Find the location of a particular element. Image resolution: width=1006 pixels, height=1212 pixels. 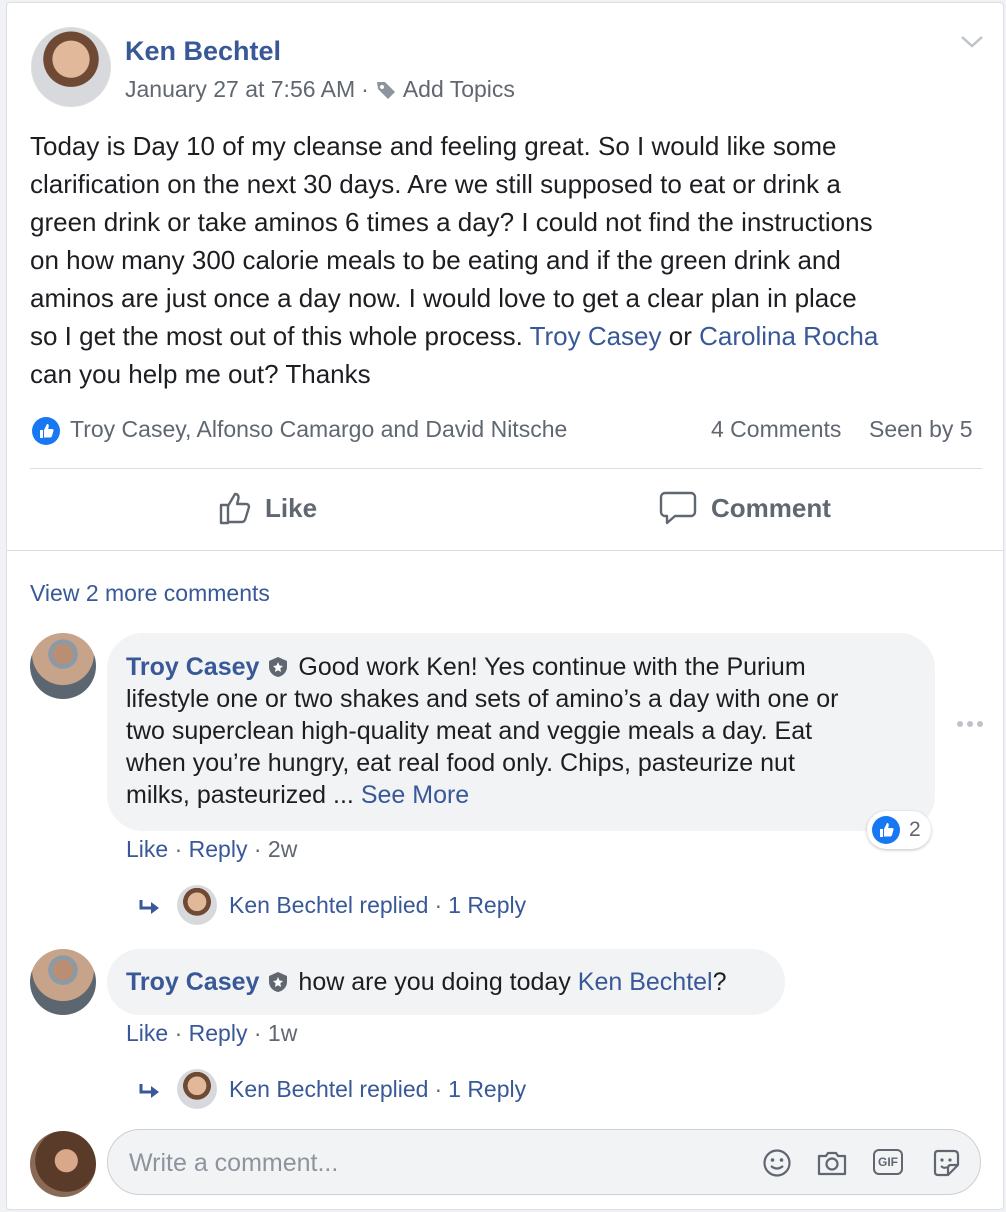

mention-ken-bechtel: Ken Bechtel is located at coordinates (645, 982).